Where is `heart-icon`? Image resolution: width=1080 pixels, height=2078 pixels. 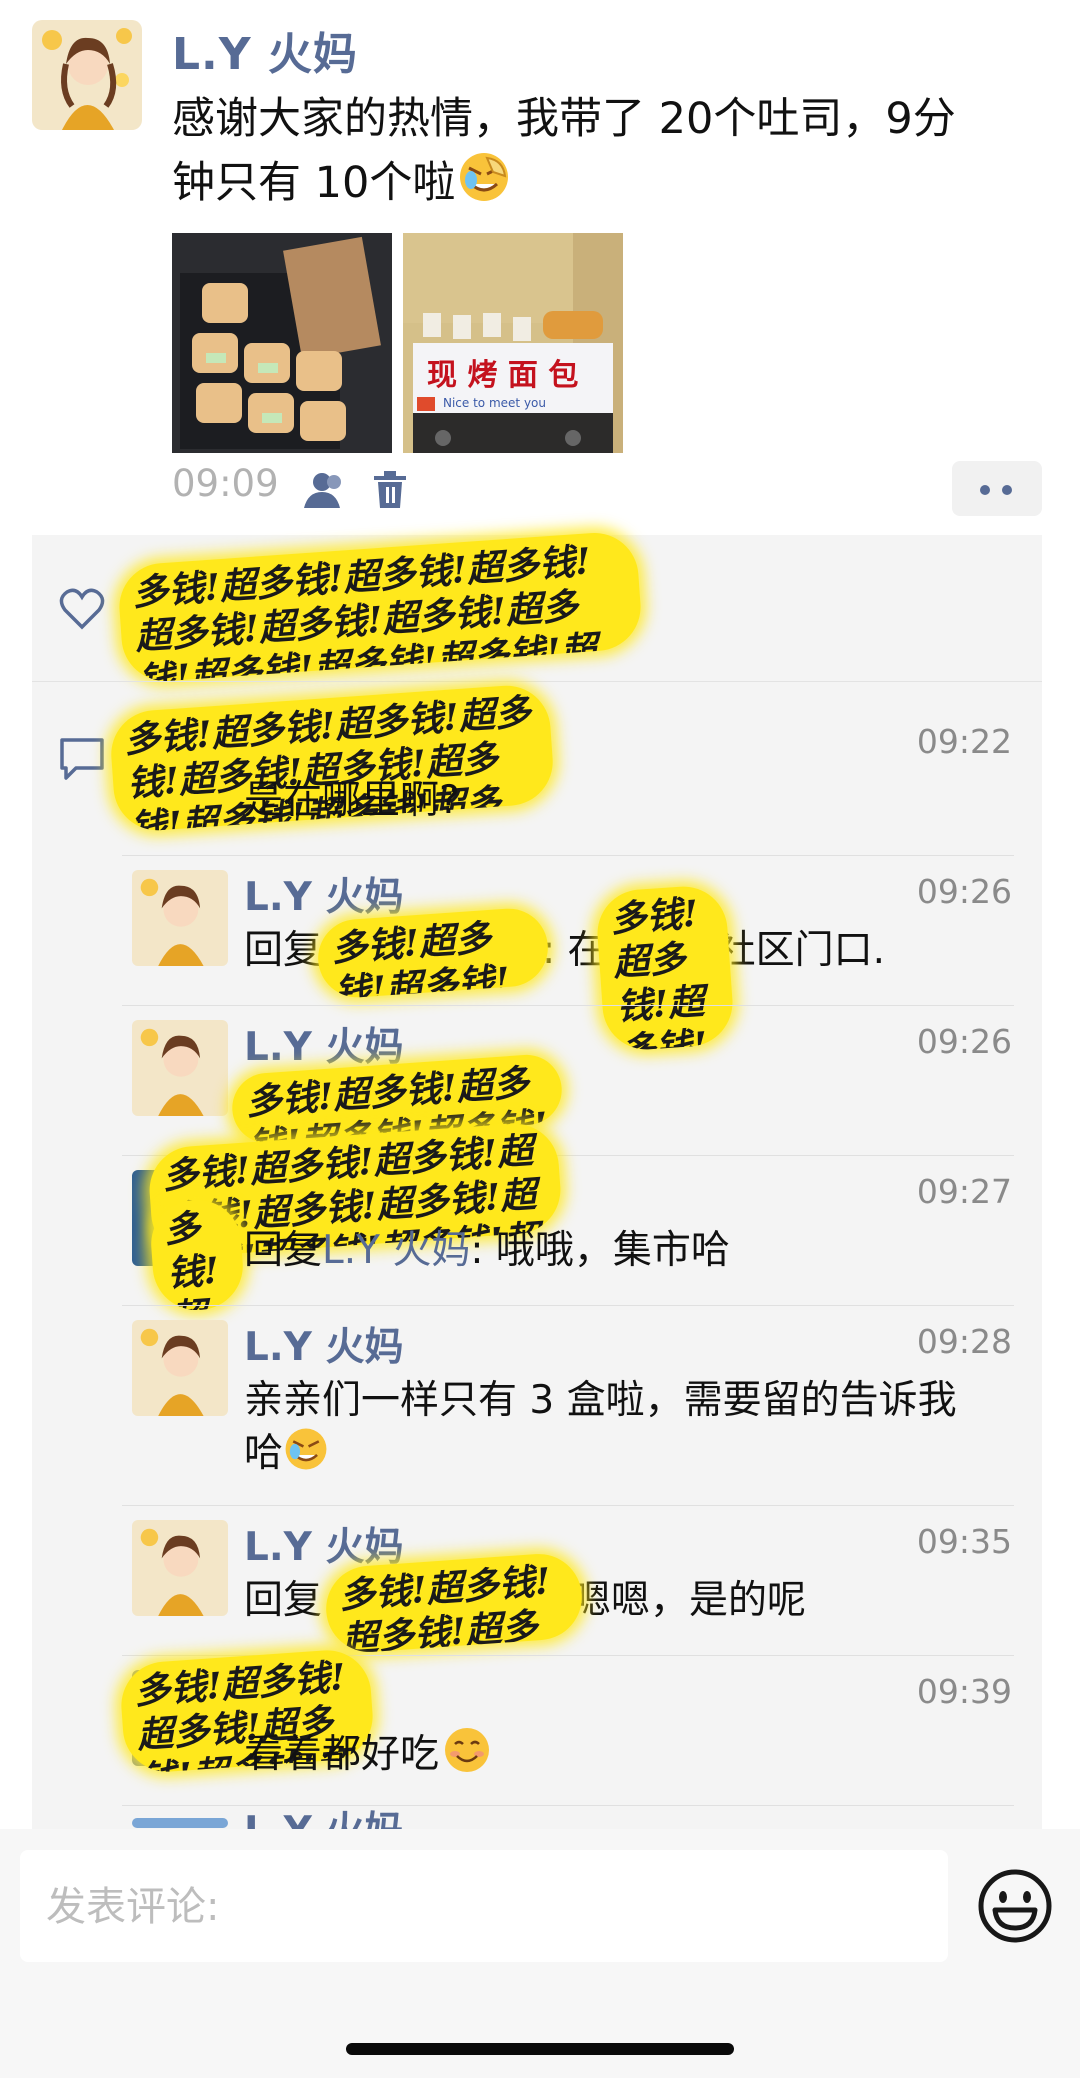
heart-icon is located at coordinates (82, 609).